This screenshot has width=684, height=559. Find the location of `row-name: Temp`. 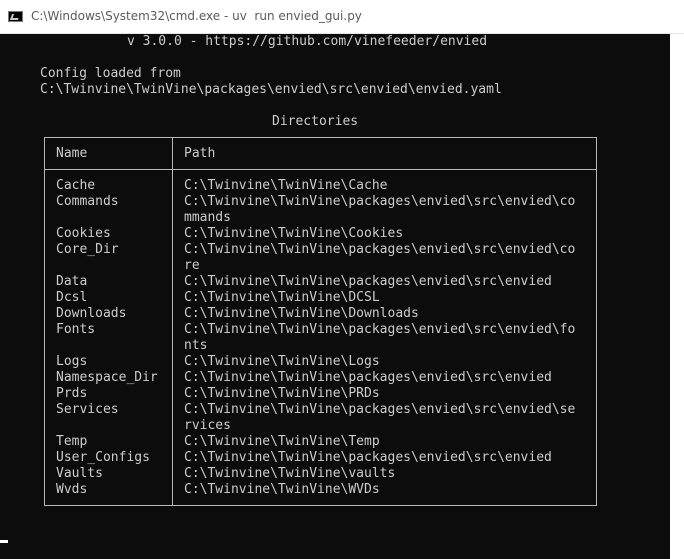

row-name: Temp is located at coordinates (72, 441).